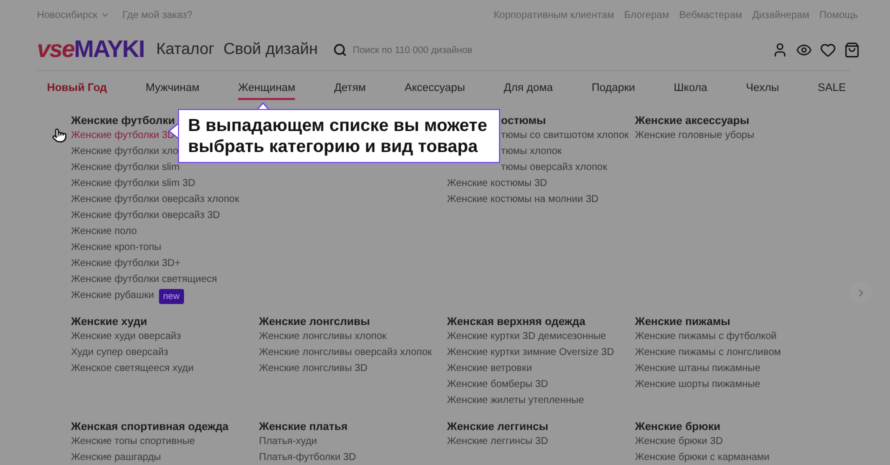  Describe the element at coordinates (314, 322) in the screenshot. I see `category-heading: Женские лонгсливы` at that location.